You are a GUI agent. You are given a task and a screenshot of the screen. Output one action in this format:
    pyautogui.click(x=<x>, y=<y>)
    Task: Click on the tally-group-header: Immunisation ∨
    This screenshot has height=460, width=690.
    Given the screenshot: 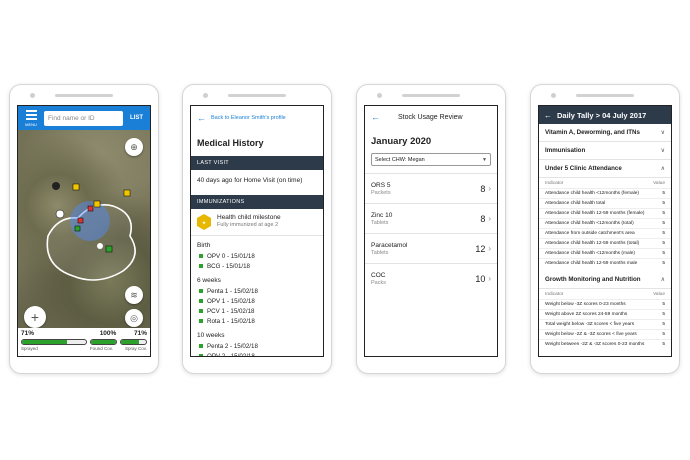 What is the action you would take?
    pyautogui.click(x=605, y=151)
    